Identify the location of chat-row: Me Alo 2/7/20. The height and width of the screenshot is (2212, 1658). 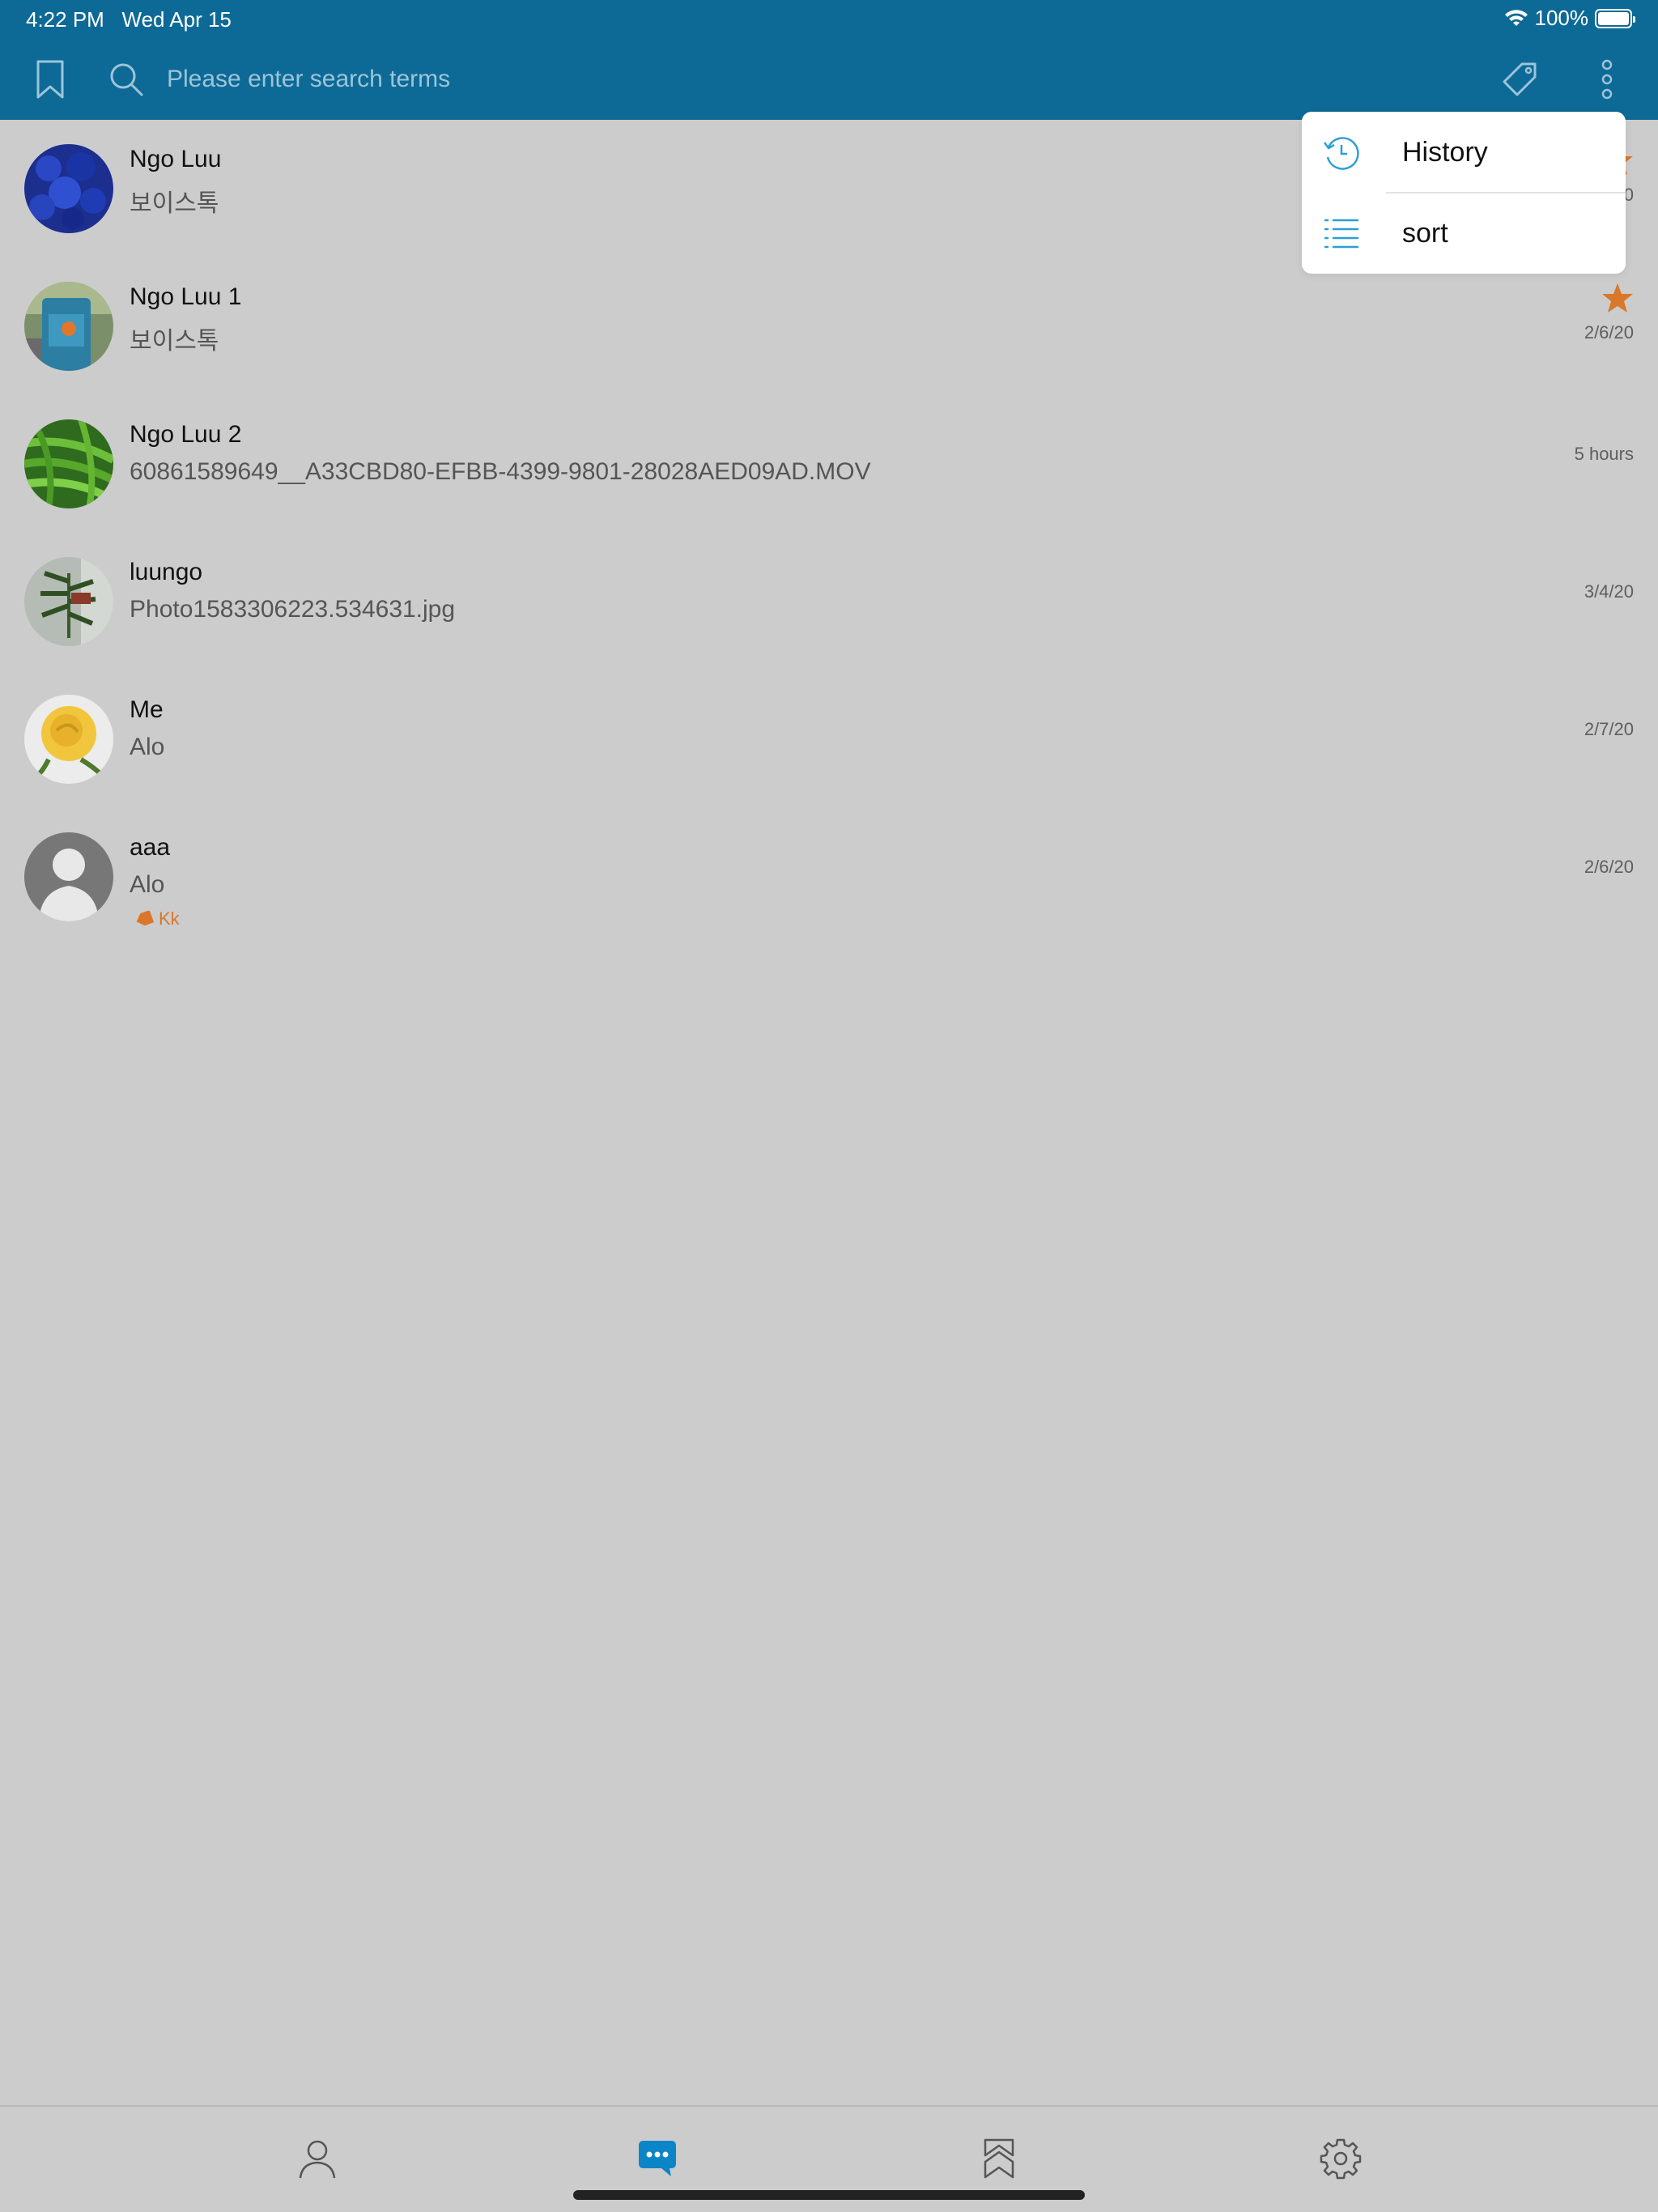
(829, 739).